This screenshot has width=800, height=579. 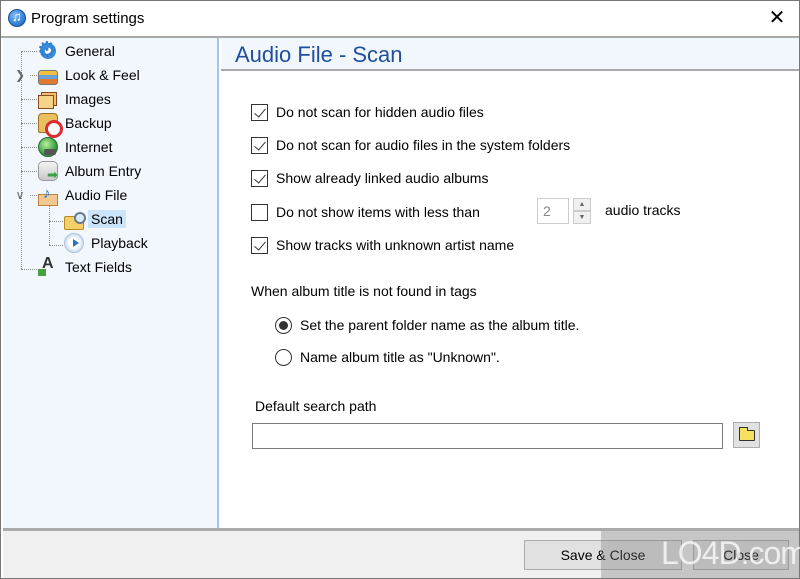 I want to click on option-unknown-artist: Show tracks with unknown artist name, so click(x=382, y=245).